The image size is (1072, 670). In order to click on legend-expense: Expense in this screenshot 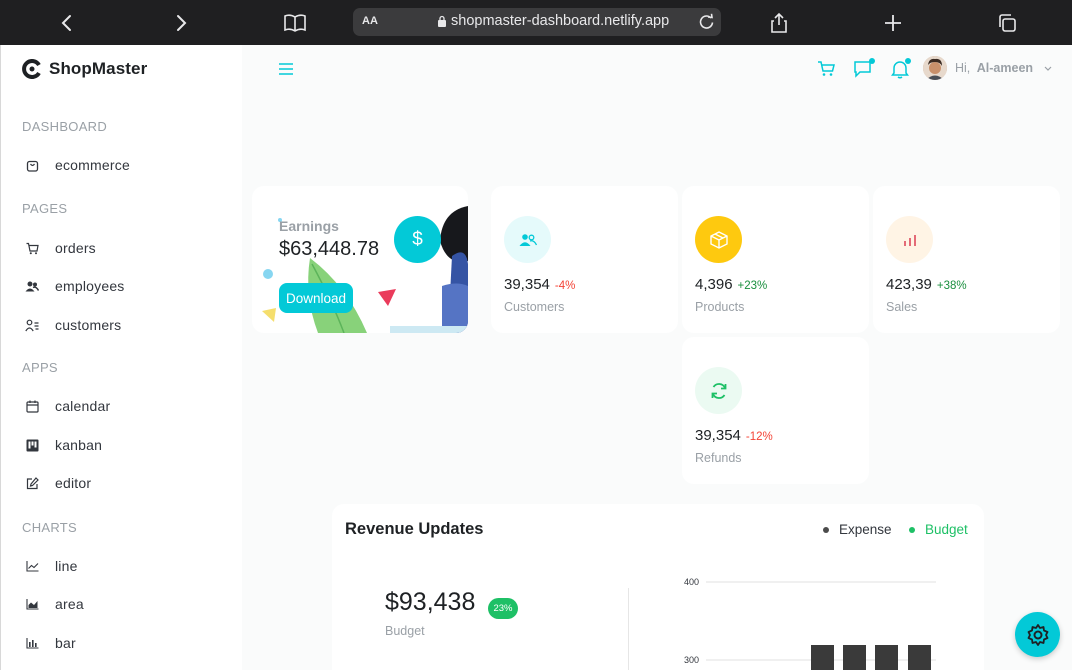, I will do `click(857, 529)`.